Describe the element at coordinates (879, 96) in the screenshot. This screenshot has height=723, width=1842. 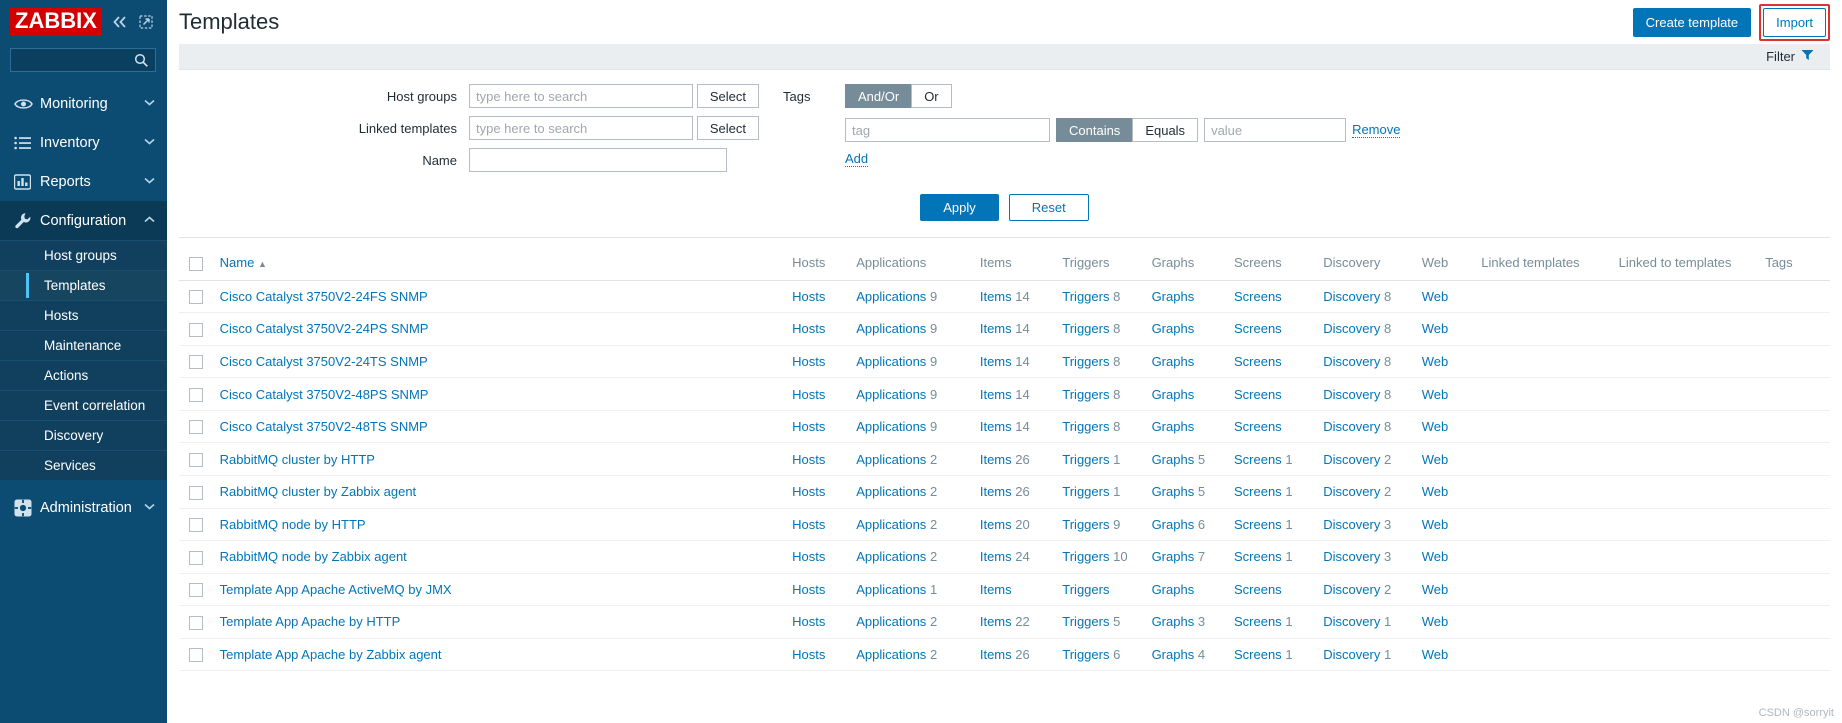
I see `tags-operator-andor-button: And/Or` at that location.